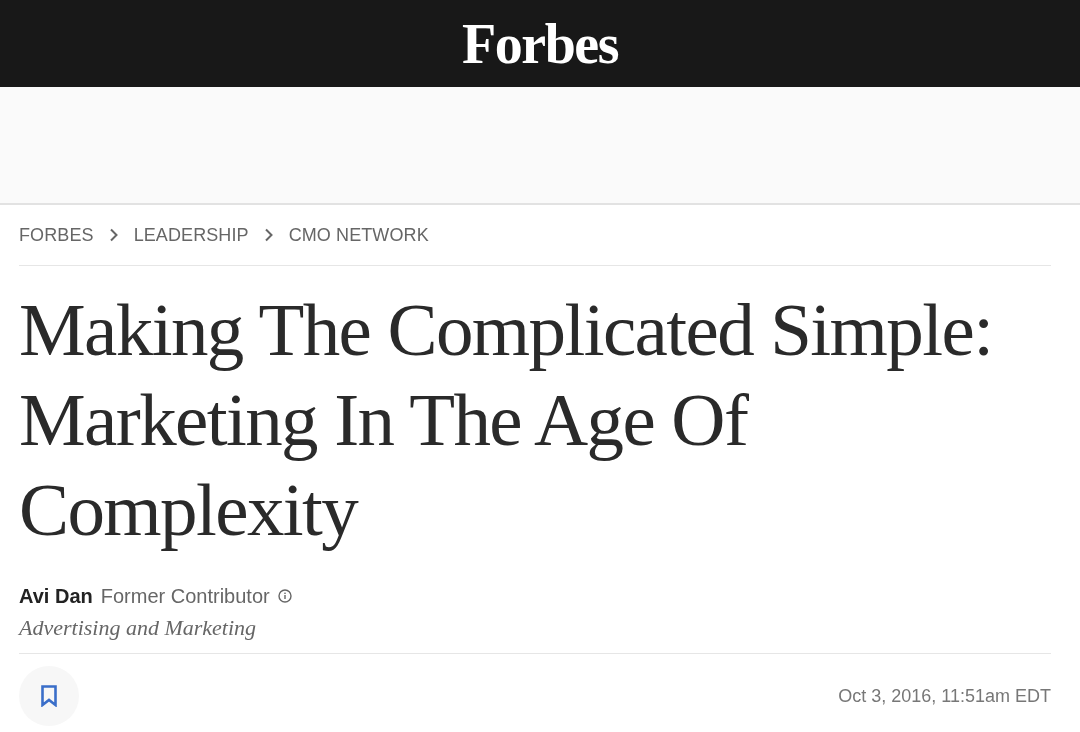 The width and height of the screenshot is (1080, 732). I want to click on author-section: Advertising and Marketing, so click(535, 628).